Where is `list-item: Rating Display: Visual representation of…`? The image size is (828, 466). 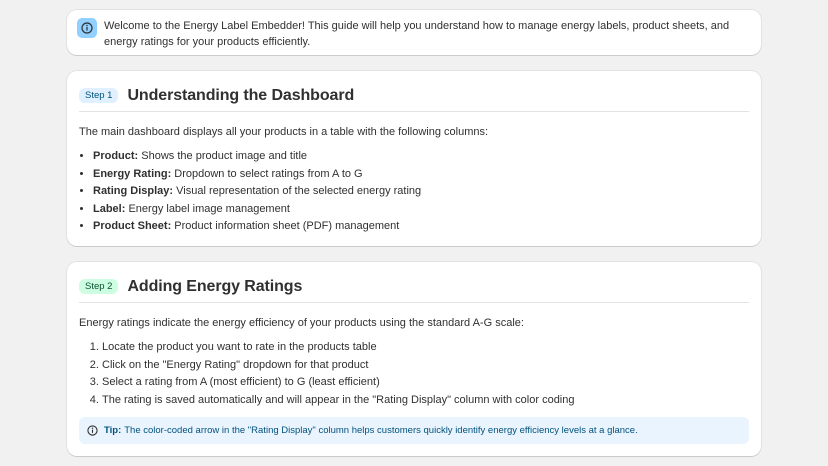 list-item: Rating Display: Visual representation of… is located at coordinates (421, 191).